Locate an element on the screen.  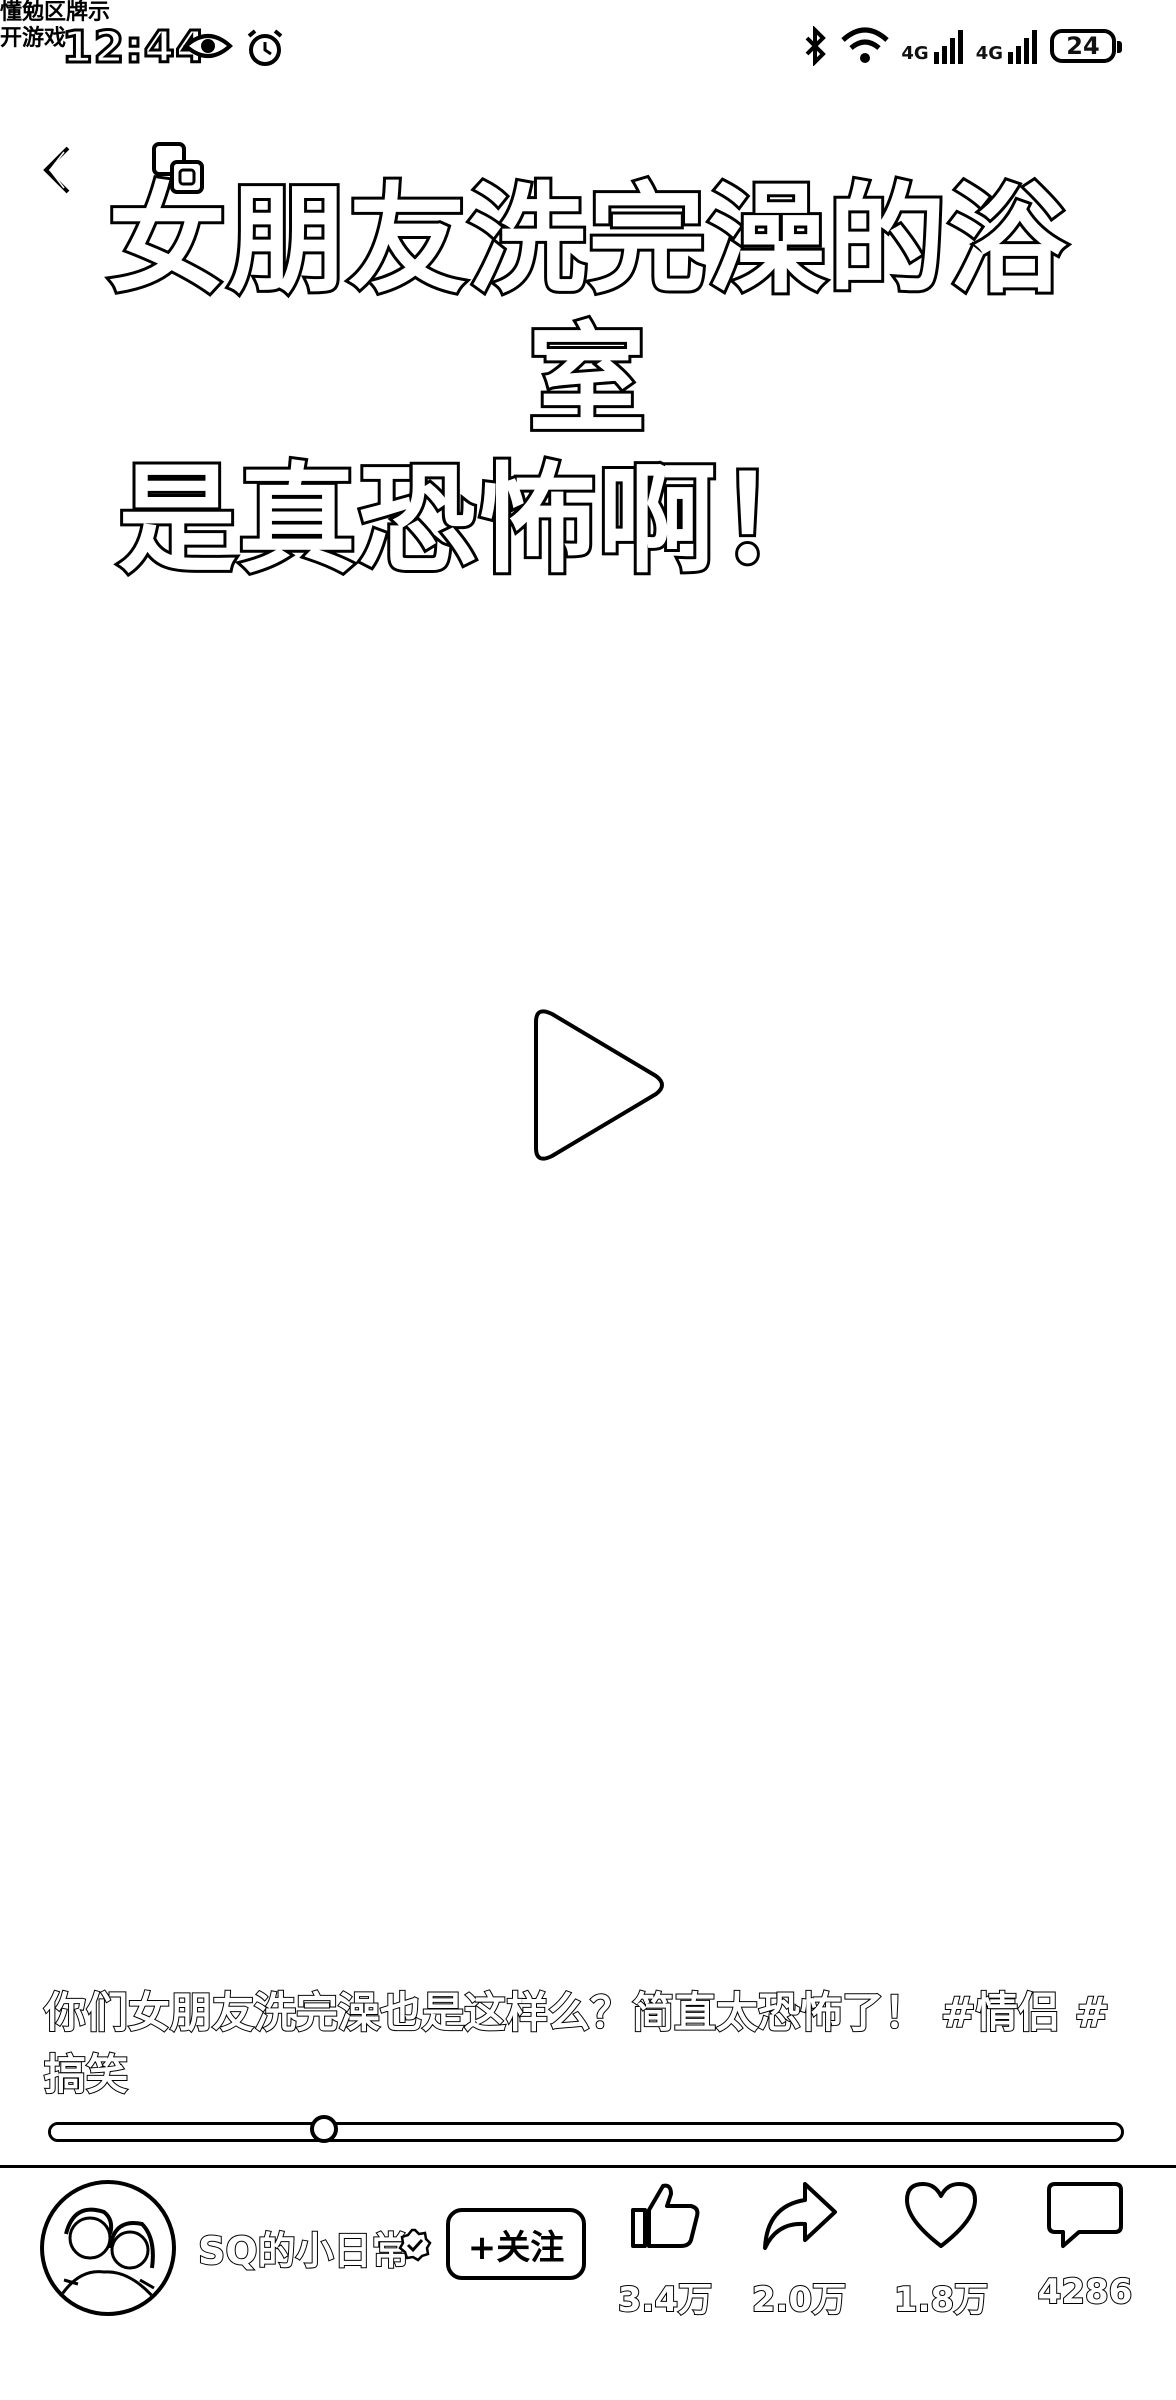
thumbs-up-icon is located at coordinates (665, 2215).